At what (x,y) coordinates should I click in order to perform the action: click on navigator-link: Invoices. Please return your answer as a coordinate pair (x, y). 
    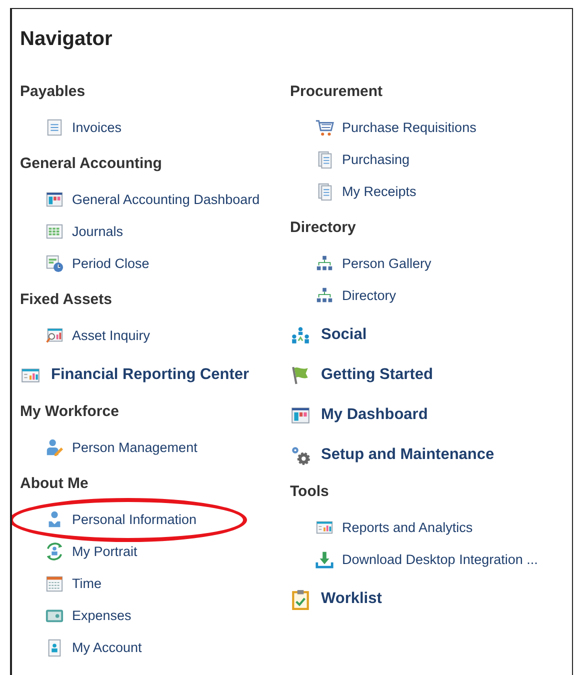
    Looking at the image, I should click on (97, 127).